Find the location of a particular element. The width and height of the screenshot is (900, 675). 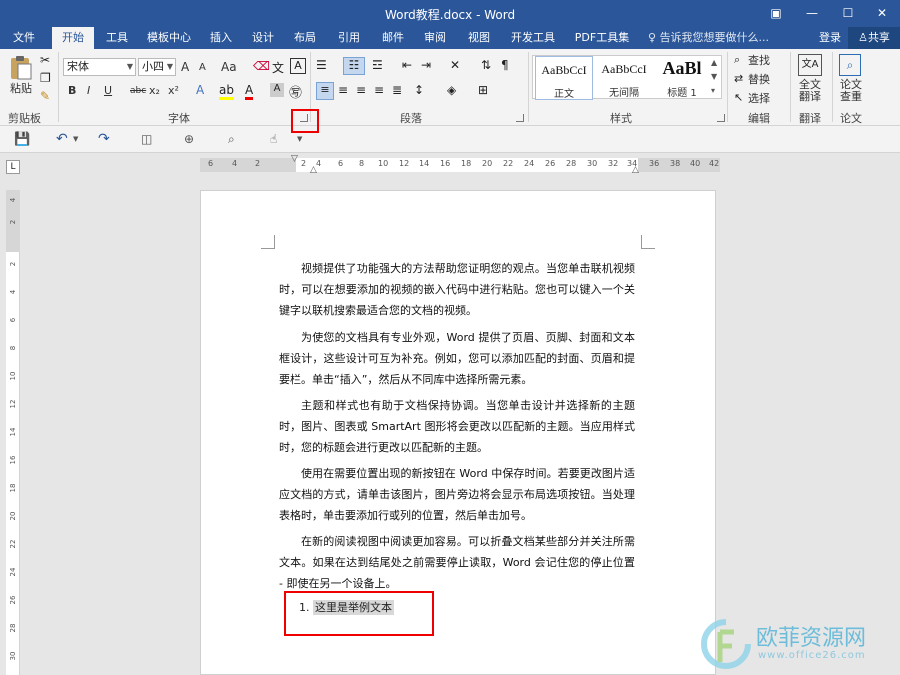

tab-developer: 开发工具 is located at coordinates (533, 38).